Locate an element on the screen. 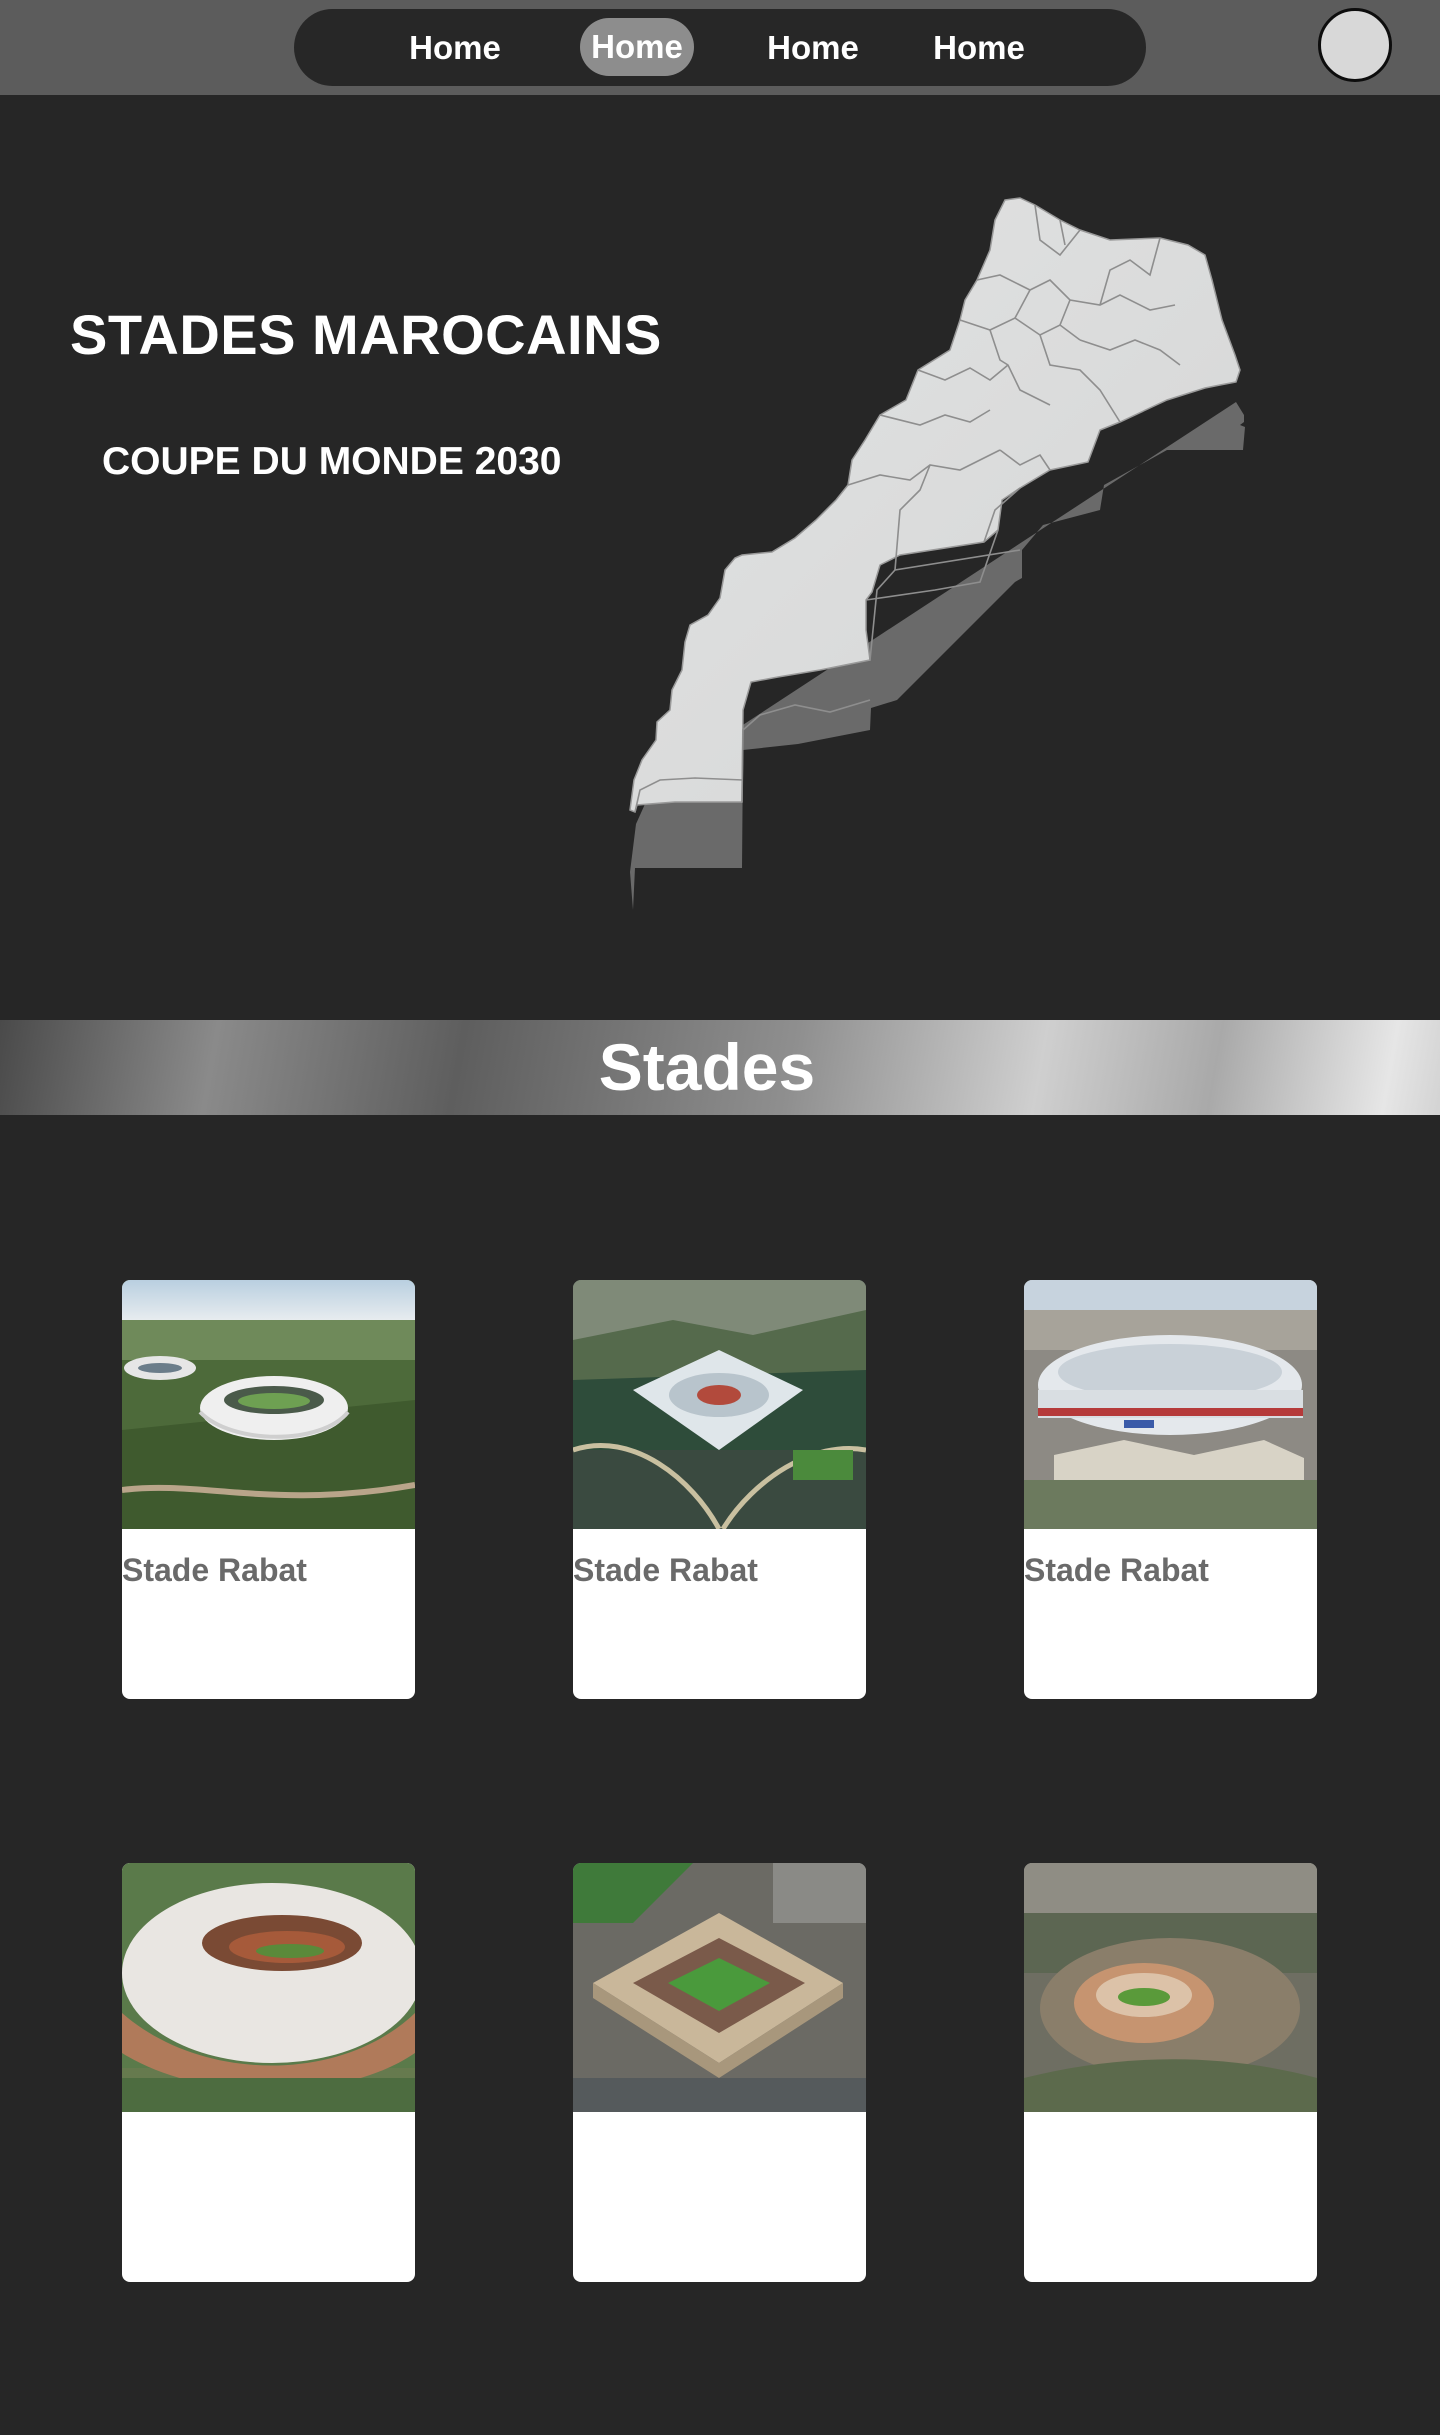  nav-item-home-3: Home is located at coordinates (813, 47).